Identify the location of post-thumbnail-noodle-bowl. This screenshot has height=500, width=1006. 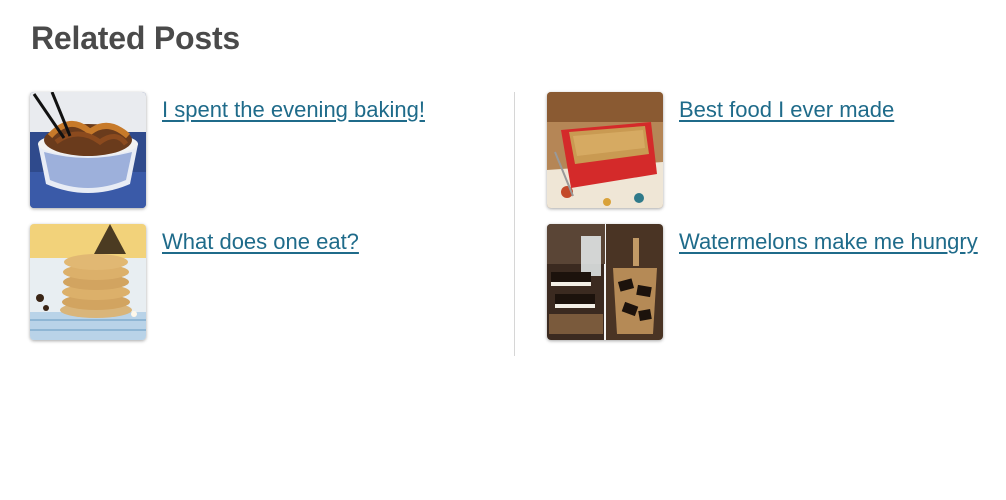
(88, 150).